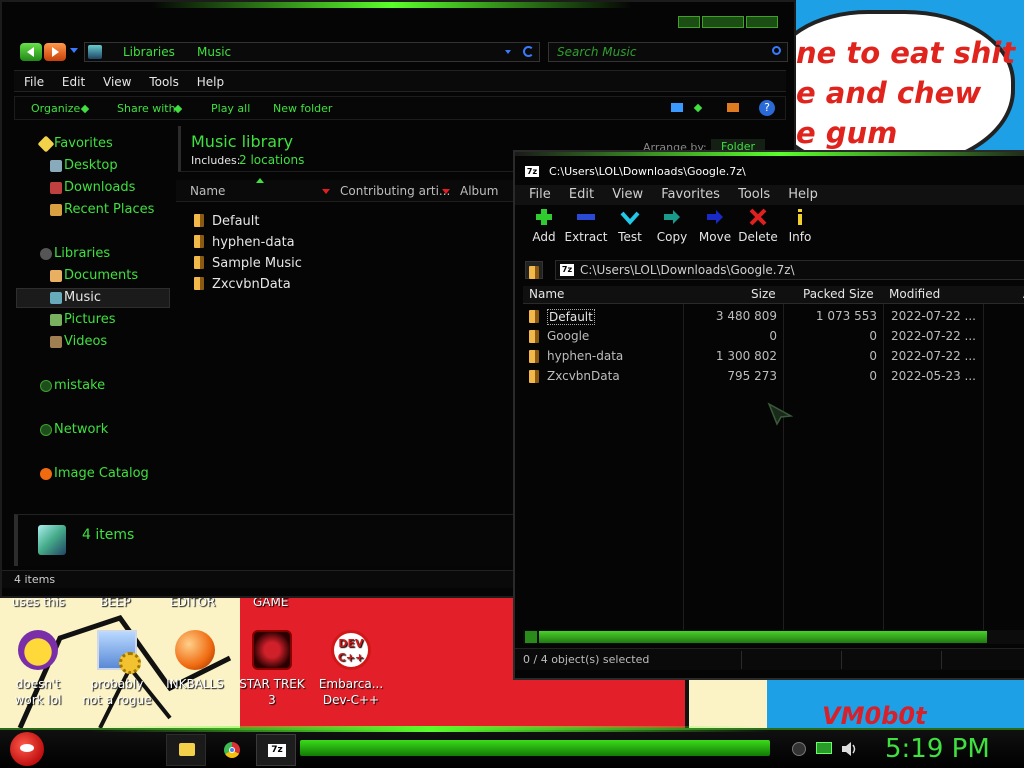 Image resolution: width=1024 pixels, height=768 pixels. I want to click on zip-column-name: Name, so click(546, 295).